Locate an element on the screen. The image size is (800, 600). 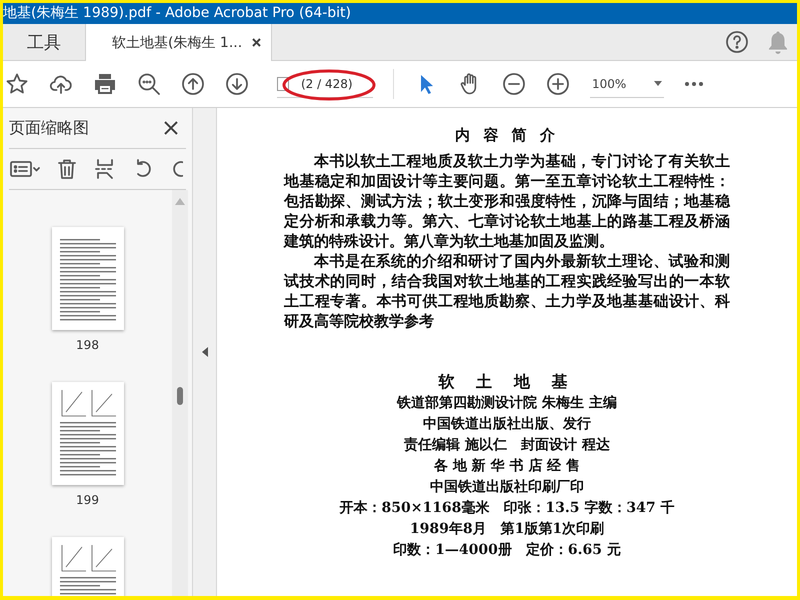
colophon-line: 开本：850×1168毫米 印张：13.5 字数：347 千 is located at coordinates (507, 508).